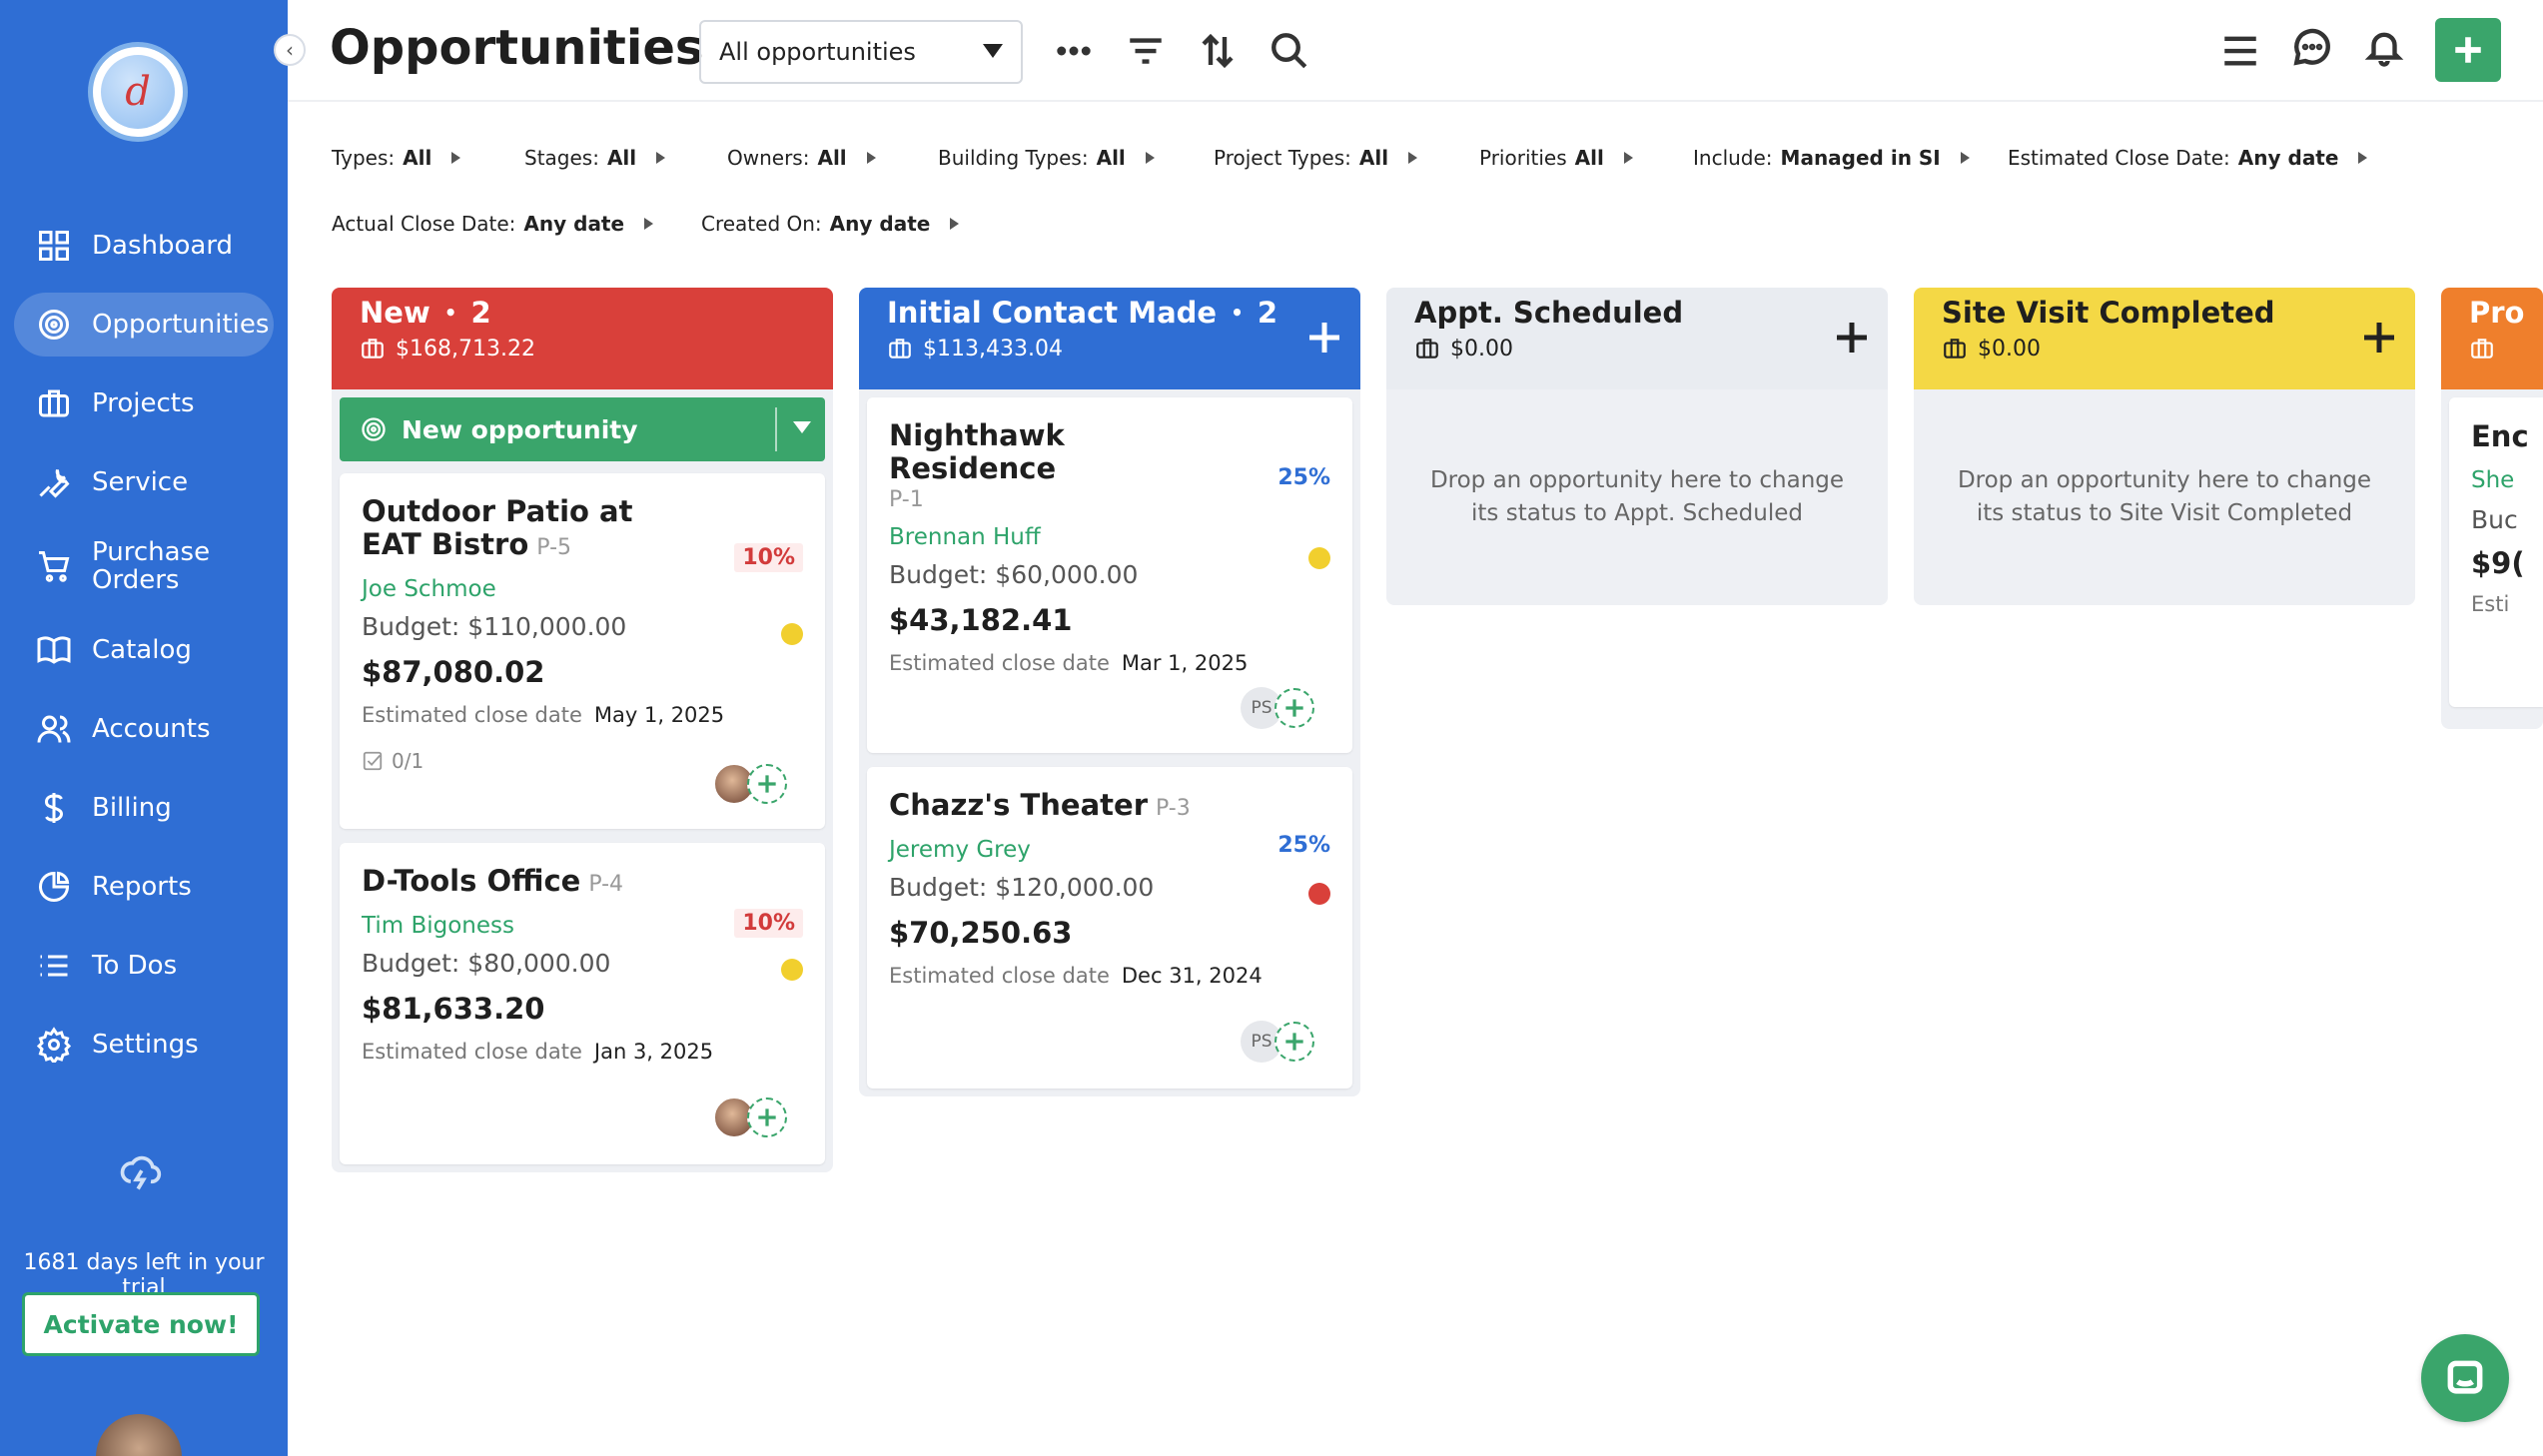  I want to click on filter-value: All, so click(1589, 158).